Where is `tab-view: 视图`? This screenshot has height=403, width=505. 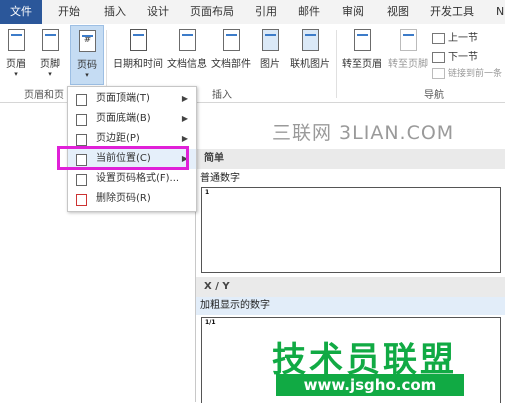
tab-view: 视图 is located at coordinates (398, 12).